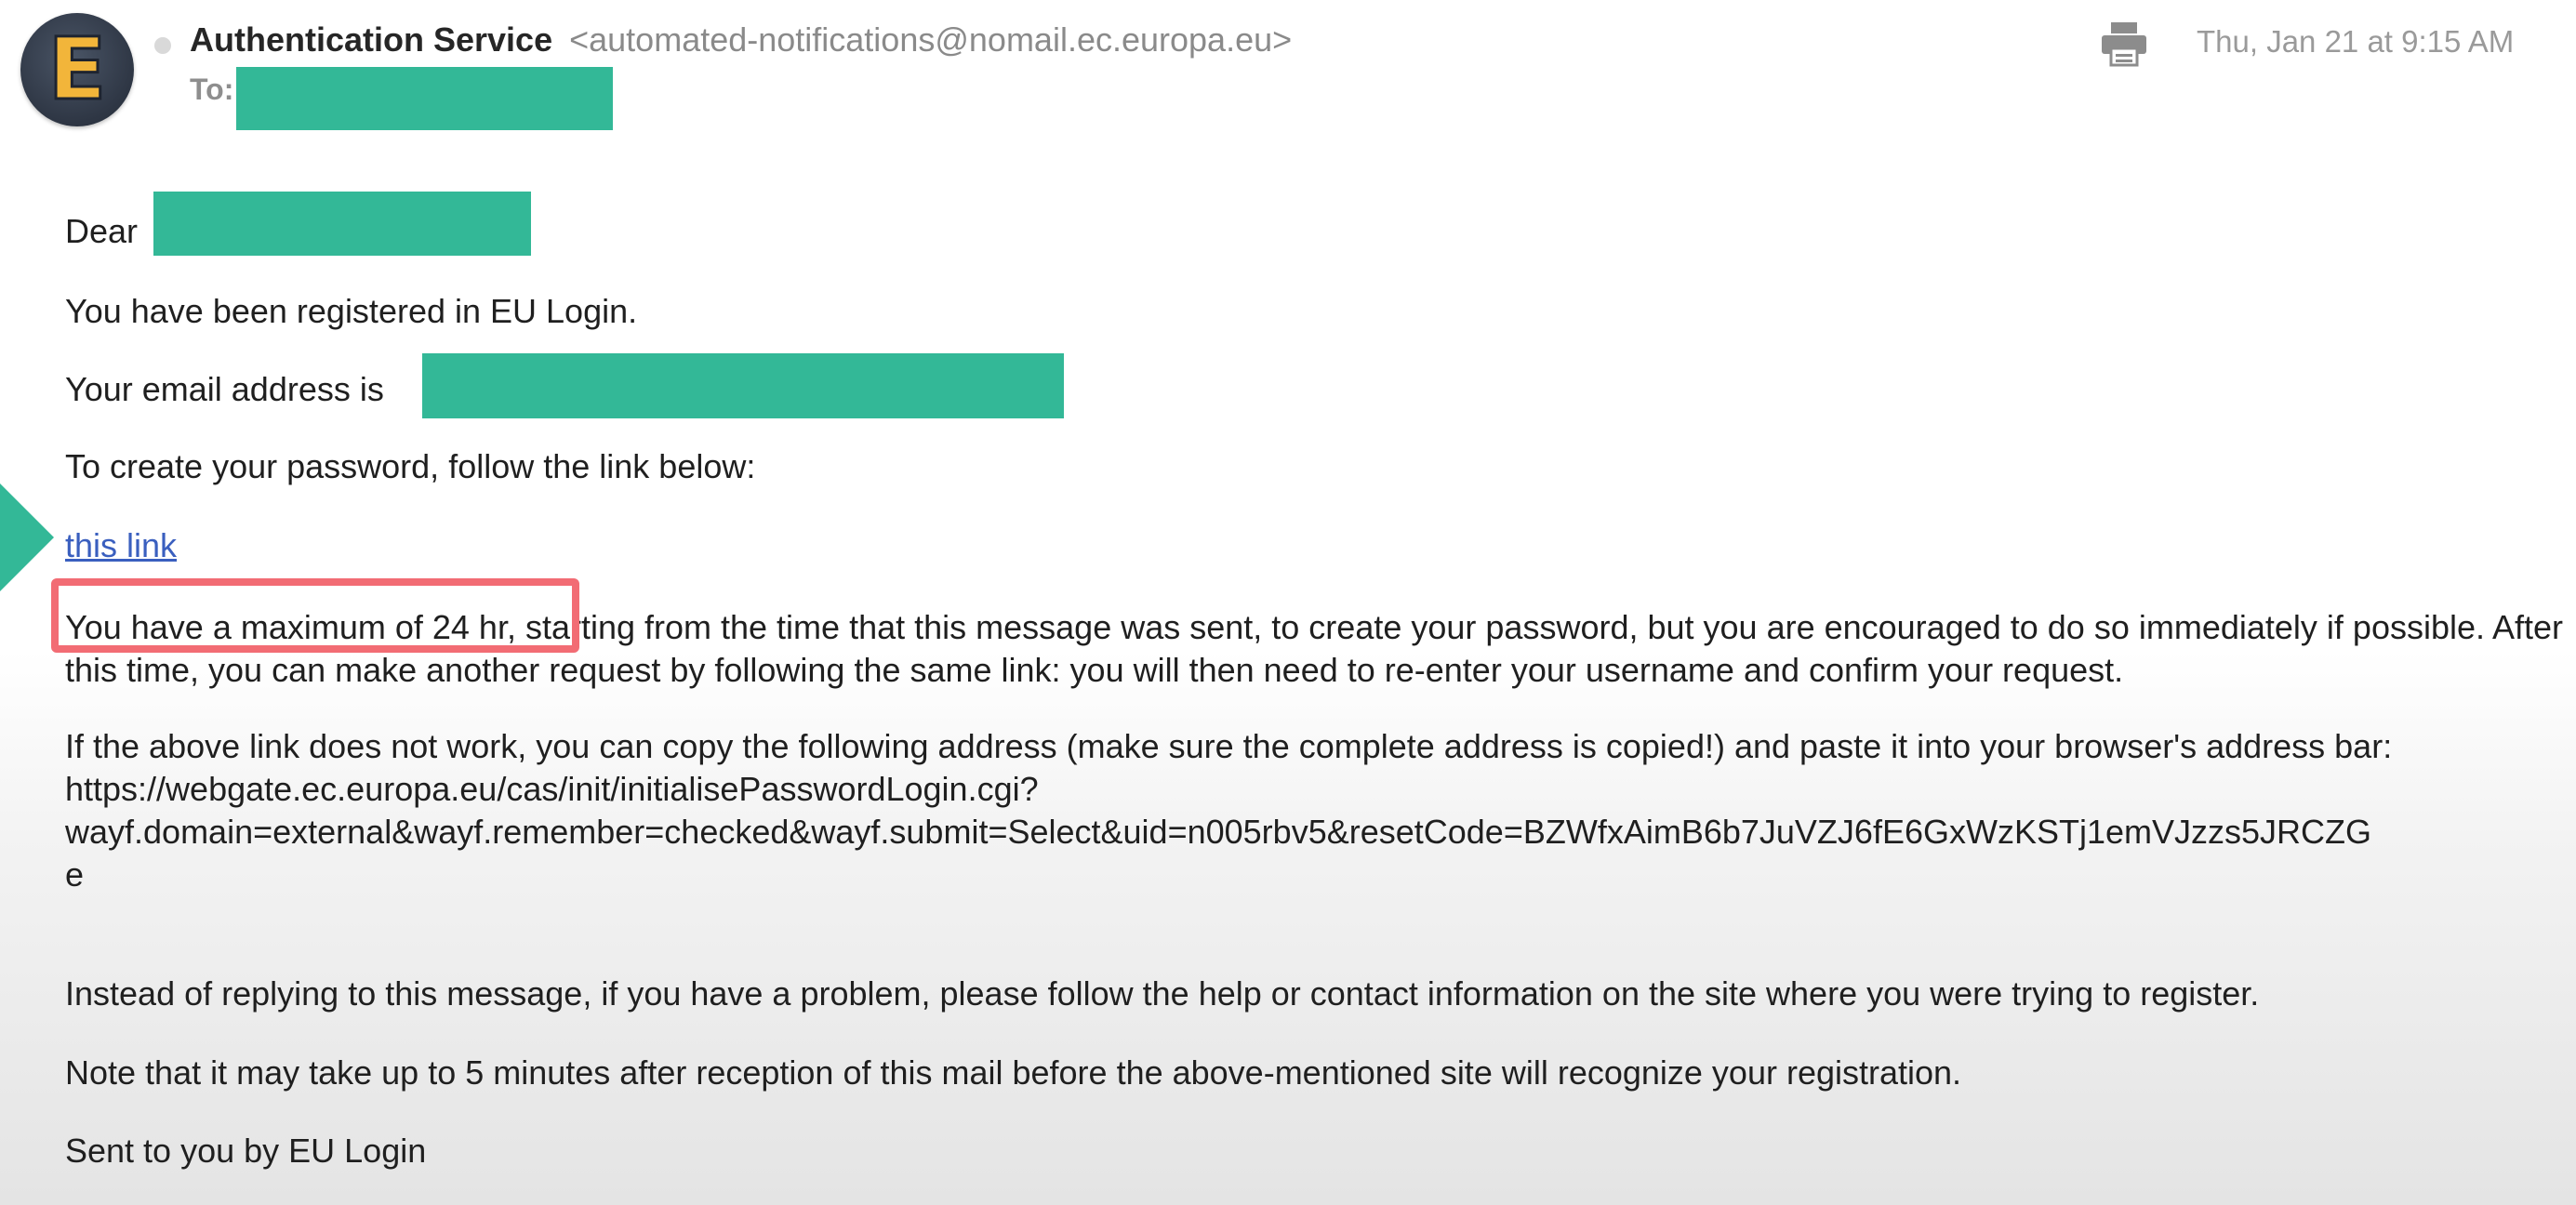 This screenshot has height=1205, width=2576. I want to click on sender-name: Authentication Service, so click(371, 39).